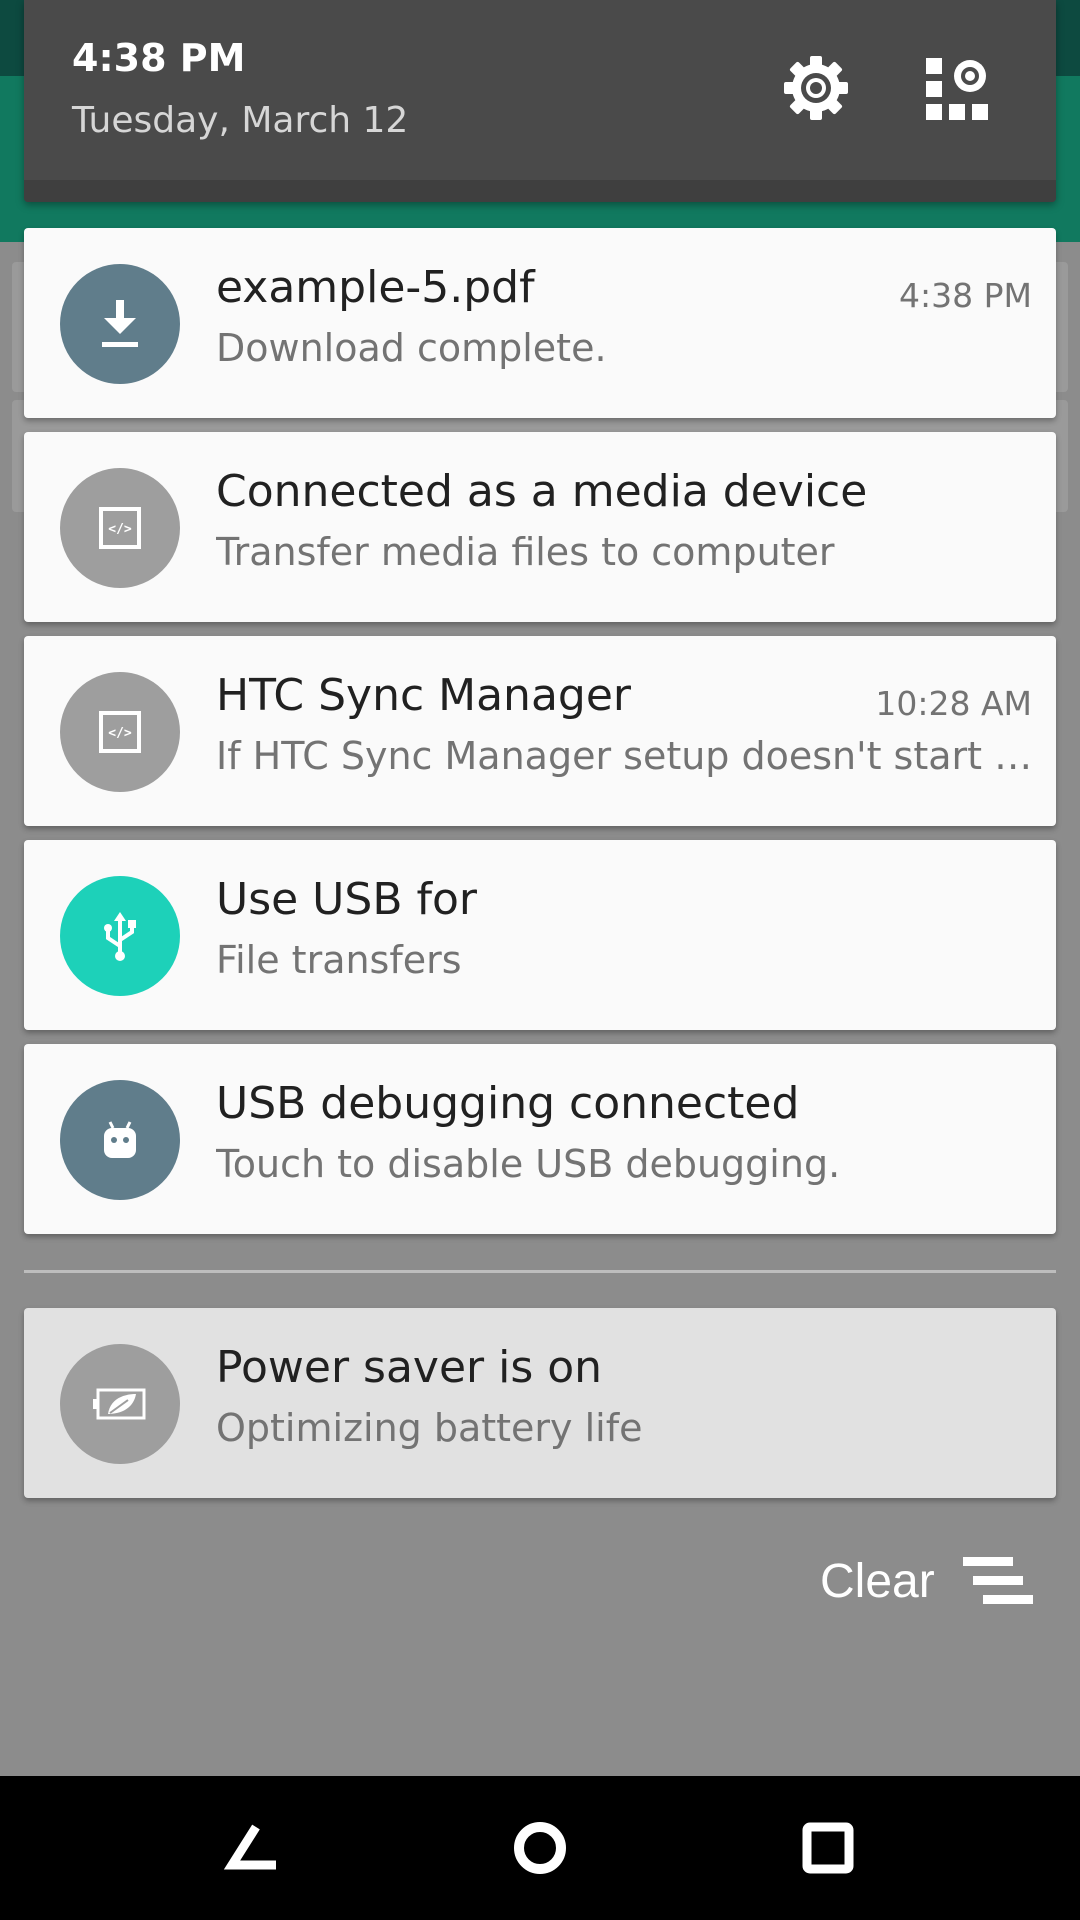 The image size is (1080, 1920). I want to click on usb-icon, so click(120, 936).